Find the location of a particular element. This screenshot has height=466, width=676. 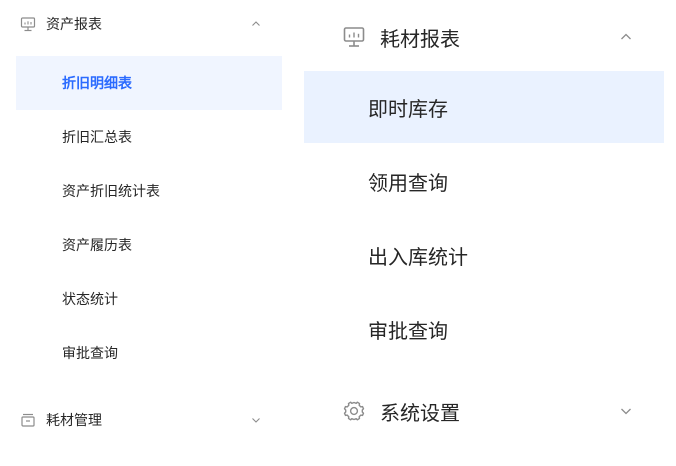

sidebar-item-asset-depreciation-stats: 资产折旧统计表 is located at coordinates (149, 191).